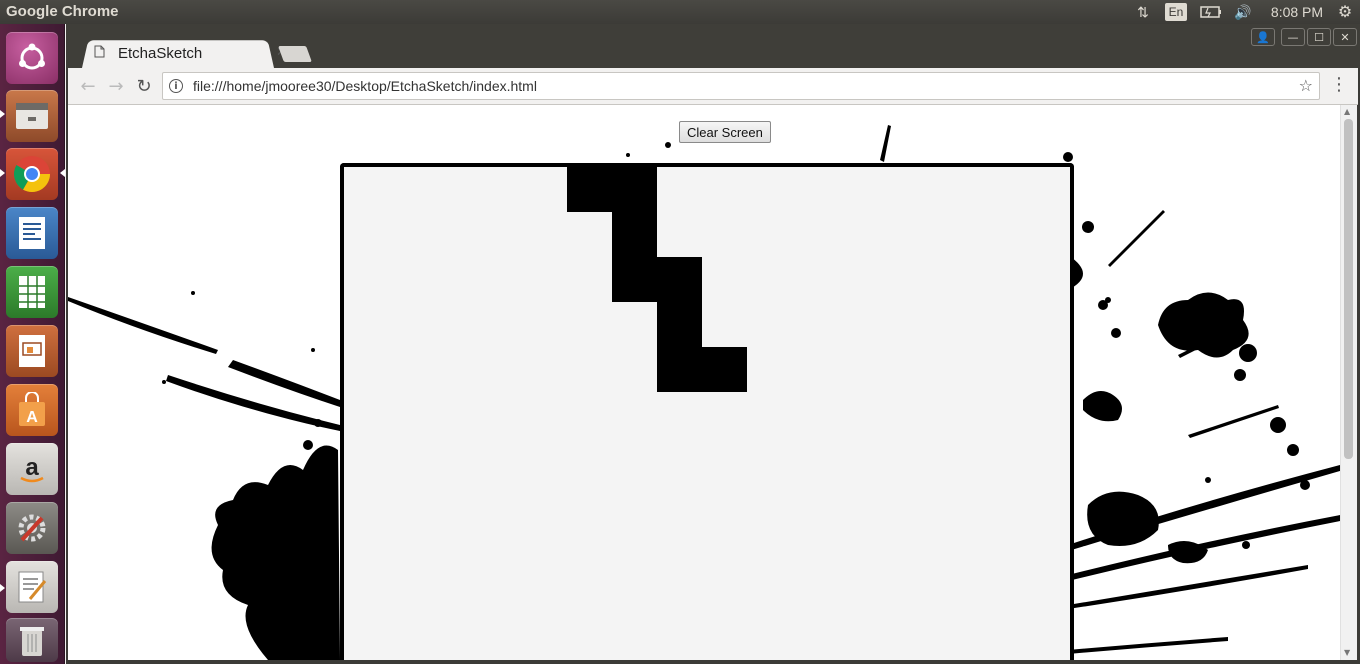 The width and height of the screenshot is (1360, 664). Describe the element at coordinates (1347, 111) in the screenshot. I see `scroll-up-arrow-icon: ▲` at that location.